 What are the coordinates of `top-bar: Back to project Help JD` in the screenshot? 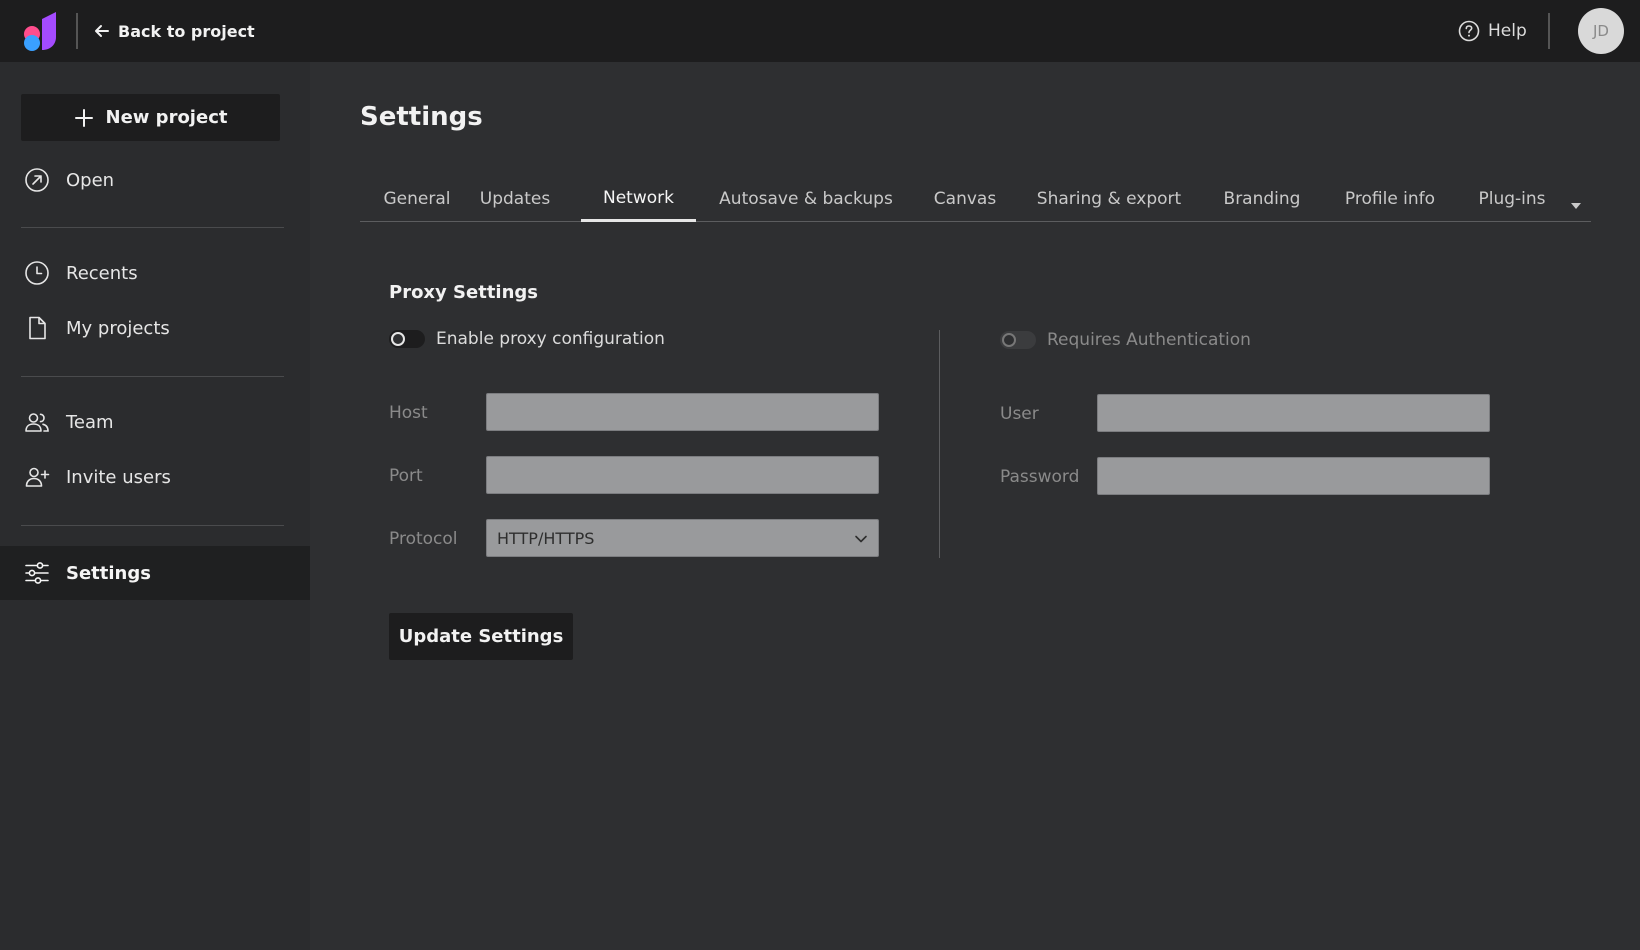 It's located at (820, 31).